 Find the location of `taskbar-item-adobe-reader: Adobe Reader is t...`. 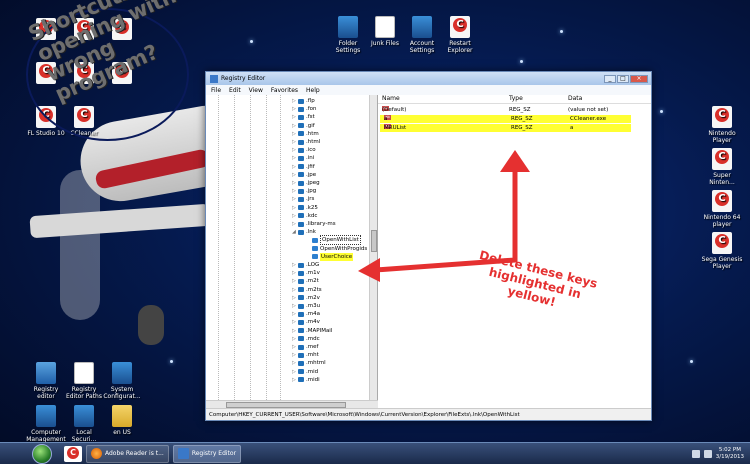

taskbar-item-adobe-reader: Adobe Reader is t... is located at coordinates (127, 453).